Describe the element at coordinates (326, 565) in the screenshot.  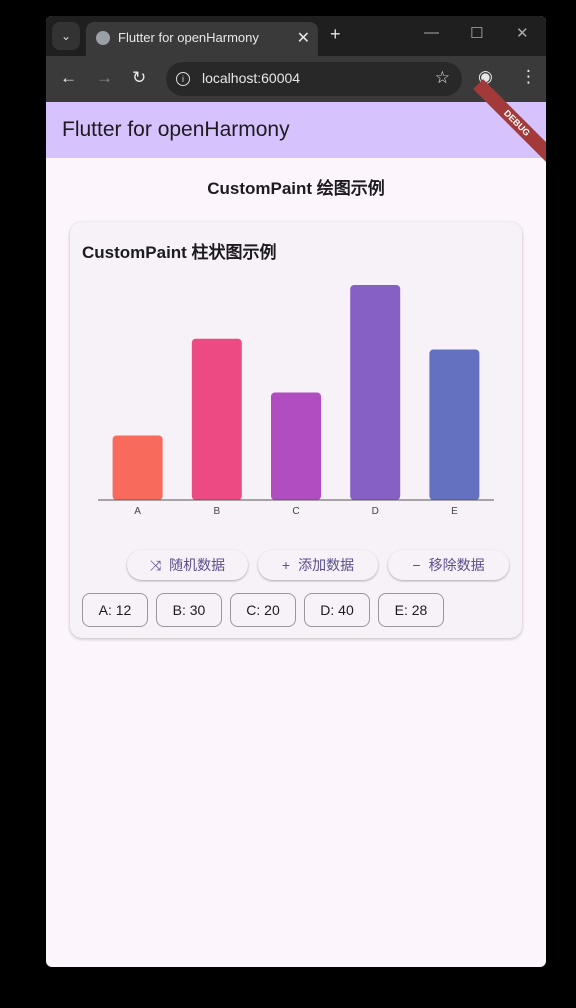
I see `add-data-label: 添加数据` at that location.